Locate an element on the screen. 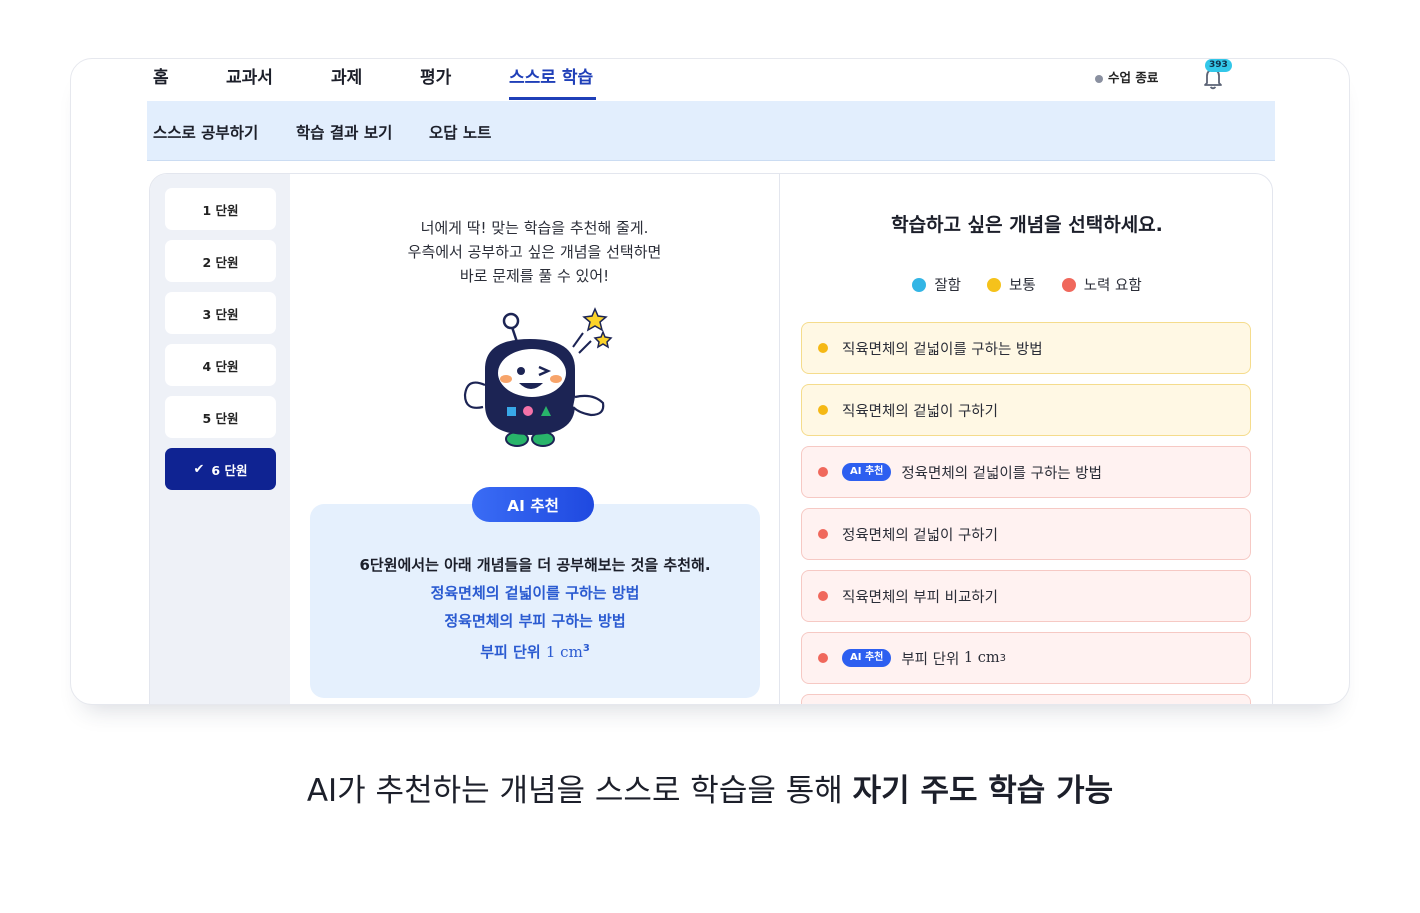 Image resolution: width=1420 pixels, height=913 pixels. concept-item: 직육면체의 겉넓이 구하기 is located at coordinates (1026, 410).